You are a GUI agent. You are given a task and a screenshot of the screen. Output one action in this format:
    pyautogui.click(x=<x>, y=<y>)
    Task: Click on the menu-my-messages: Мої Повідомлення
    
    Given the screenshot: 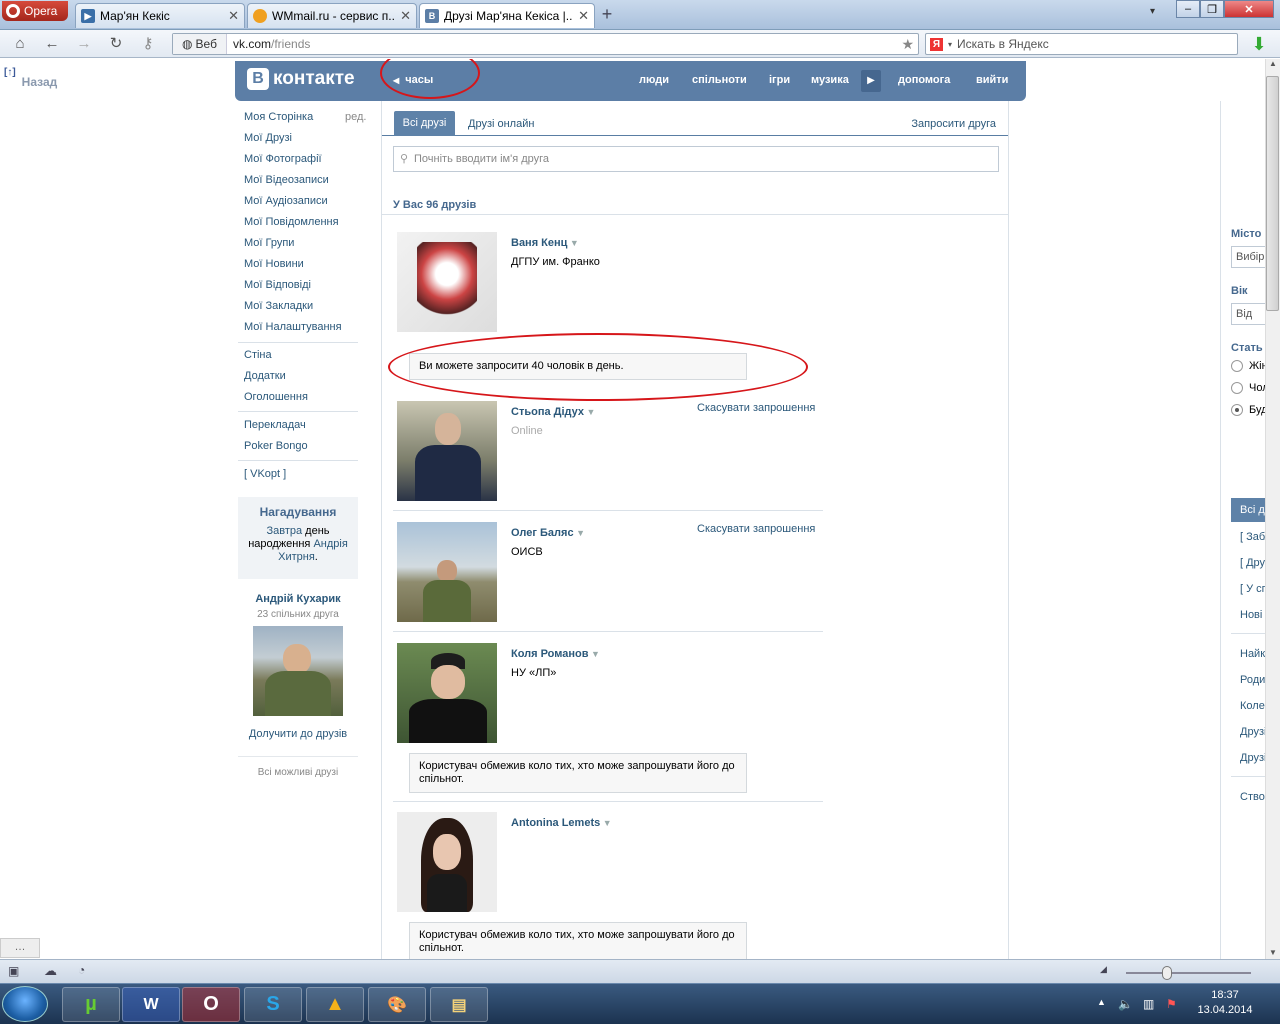 What is the action you would take?
    pyautogui.click(x=291, y=222)
    